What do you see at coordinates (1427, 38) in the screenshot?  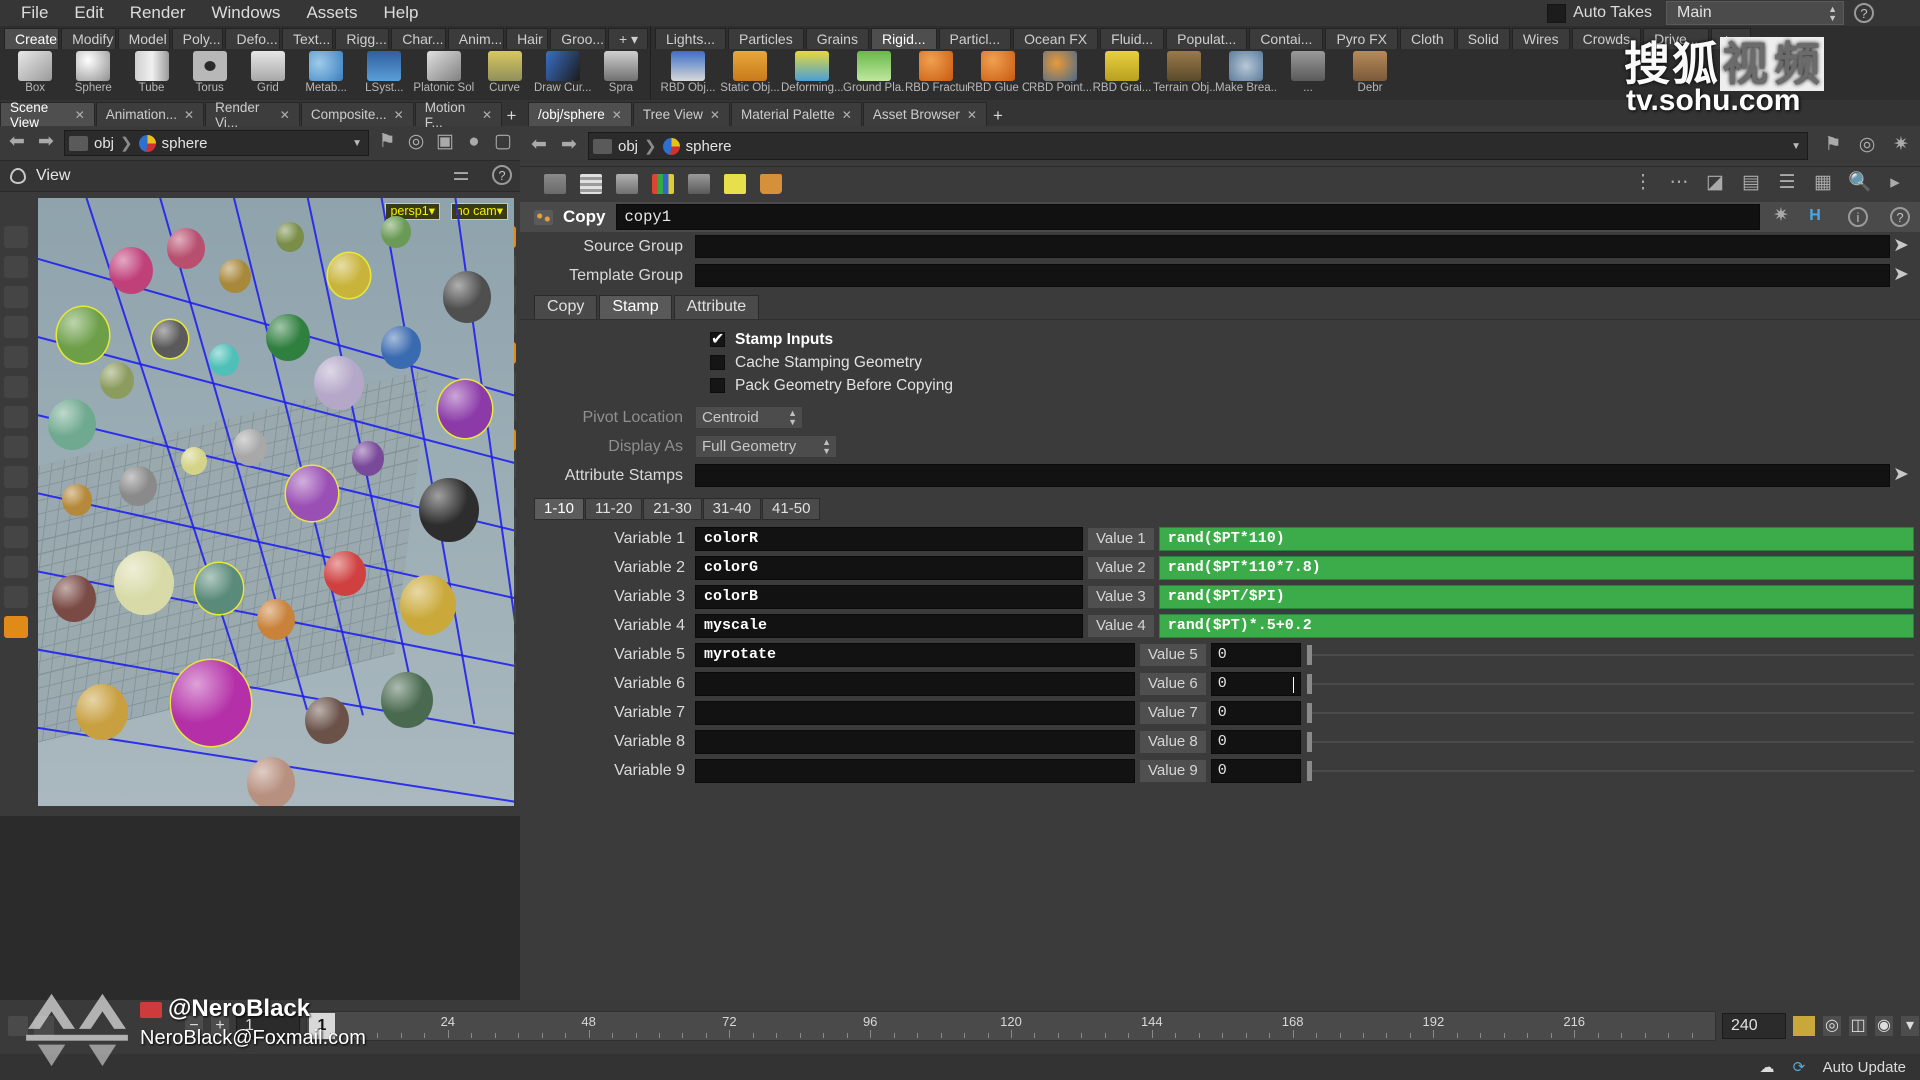 I see `shelf-tab-cloth: Cloth` at bounding box center [1427, 38].